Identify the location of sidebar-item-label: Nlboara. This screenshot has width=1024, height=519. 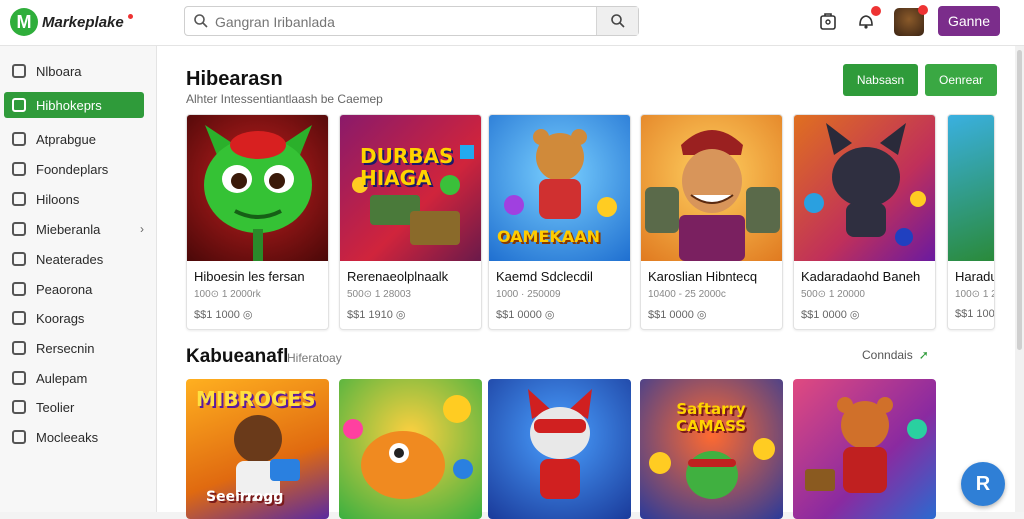
(59, 71).